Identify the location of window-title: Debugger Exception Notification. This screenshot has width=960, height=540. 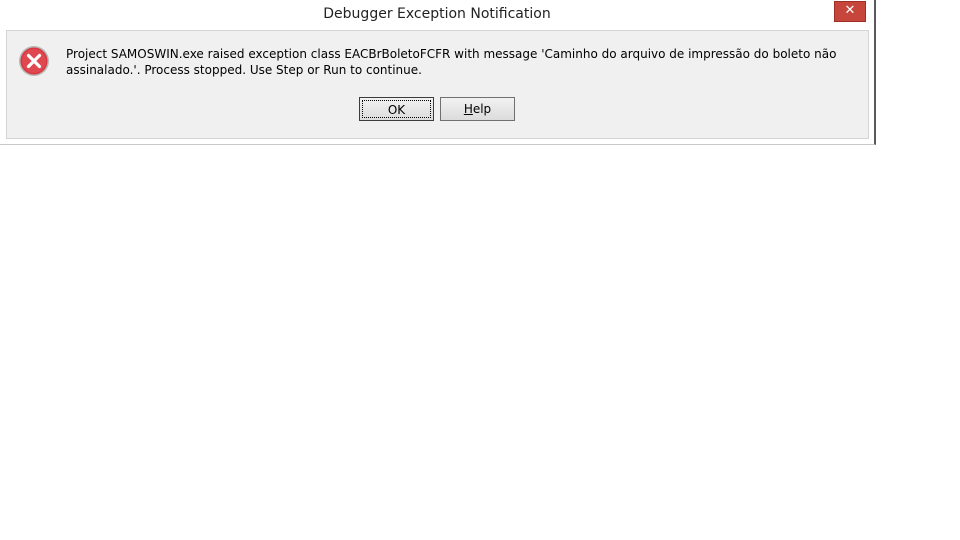
(437, 14).